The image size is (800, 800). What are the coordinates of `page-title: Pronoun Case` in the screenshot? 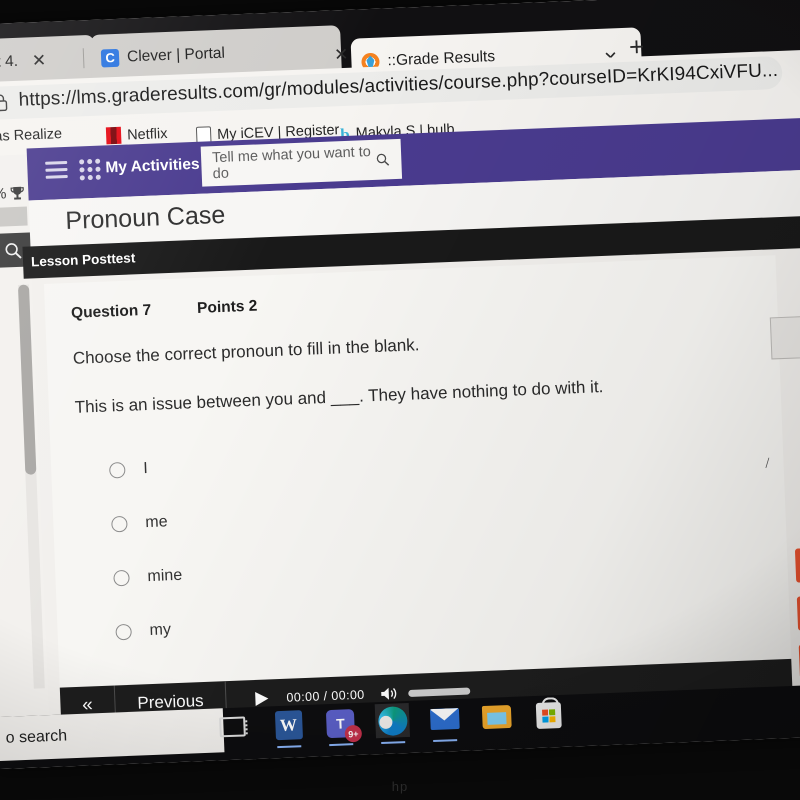 It's located at (145, 218).